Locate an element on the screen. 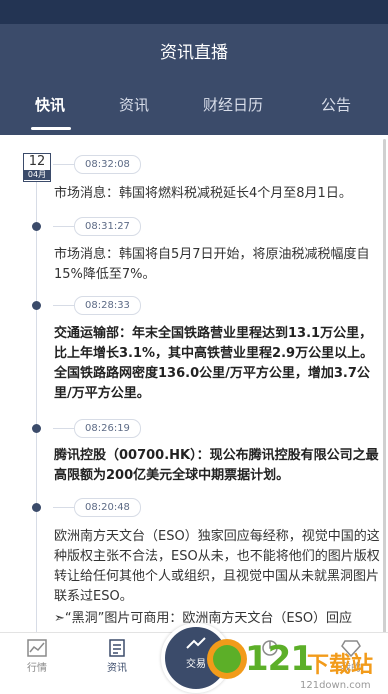 The width and height of the screenshot is (388, 694). entry-time: 08:32:08 is located at coordinates (97, 164).